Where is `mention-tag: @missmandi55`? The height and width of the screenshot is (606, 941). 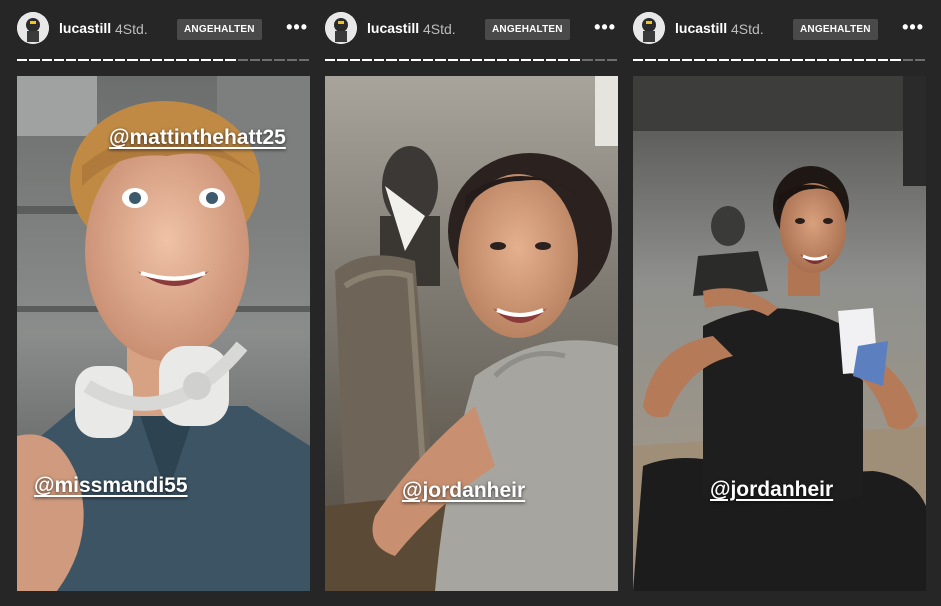 mention-tag: @missmandi55 is located at coordinates (111, 486).